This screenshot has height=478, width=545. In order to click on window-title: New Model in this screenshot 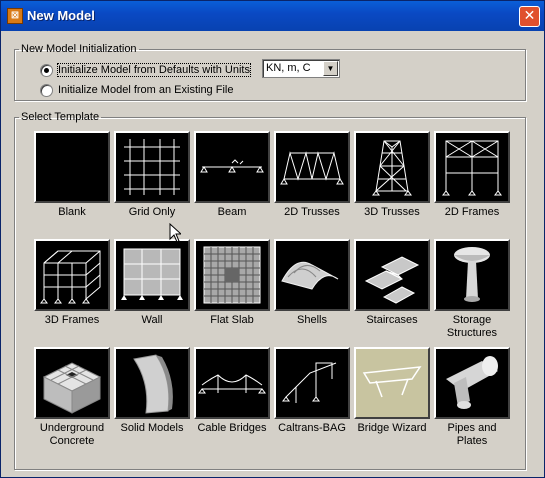, I will do `click(61, 15)`.